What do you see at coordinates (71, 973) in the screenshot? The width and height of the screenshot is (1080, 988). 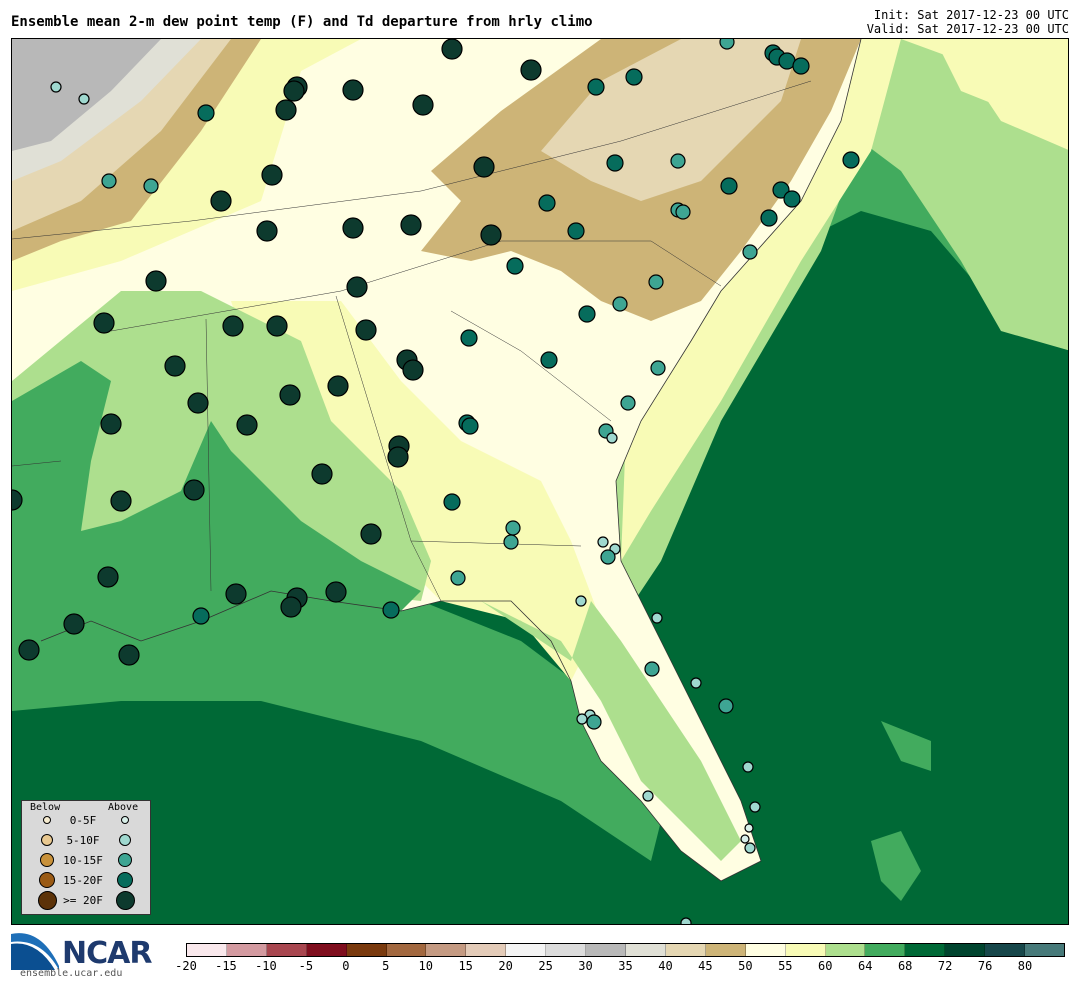 I see `ncar-url: ensemble.ucar.edu` at bounding box center [71, 973].